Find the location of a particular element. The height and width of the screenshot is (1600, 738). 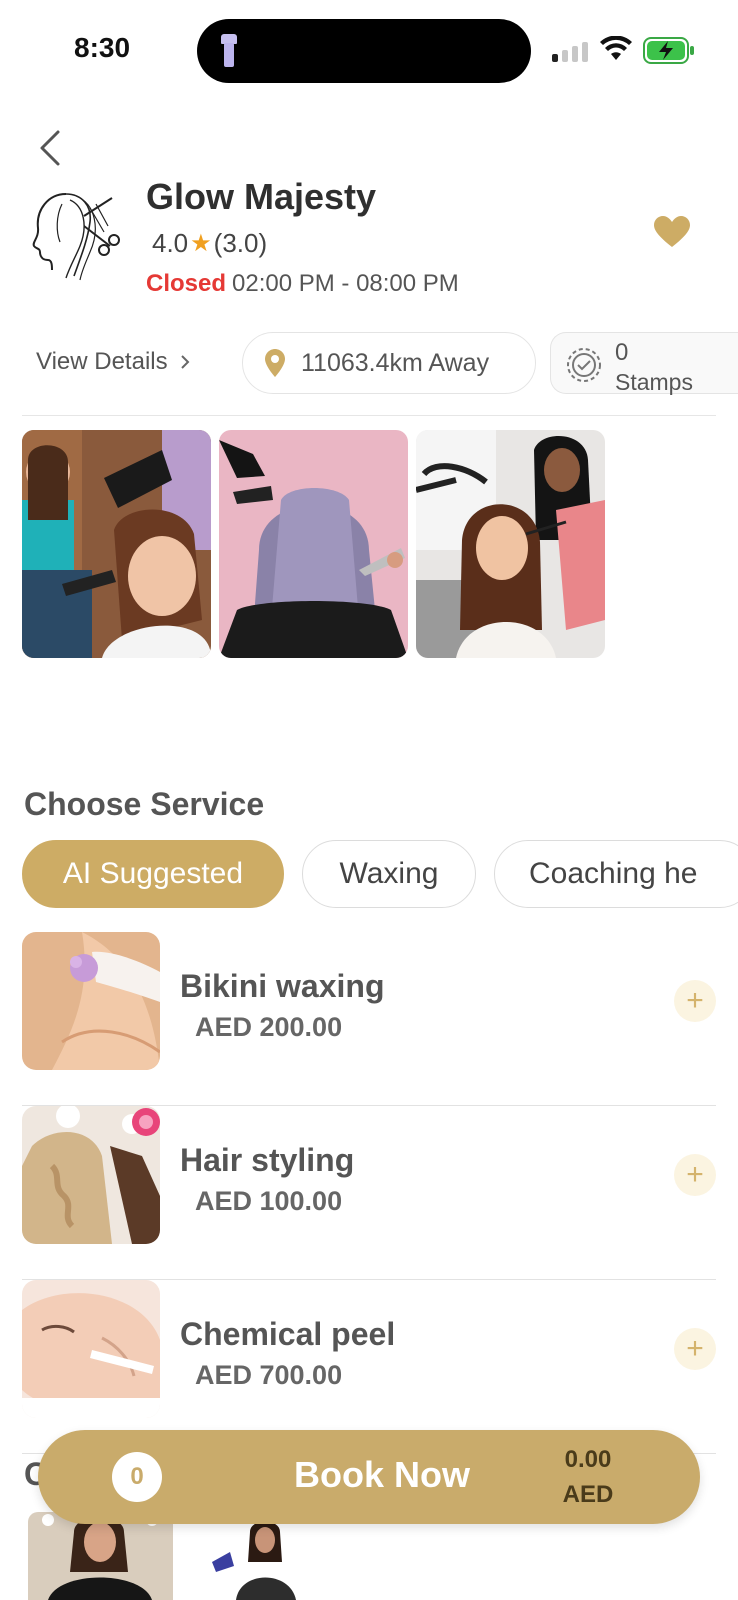

gallery-photo-purple-hair is located at coordinates (313, 544).